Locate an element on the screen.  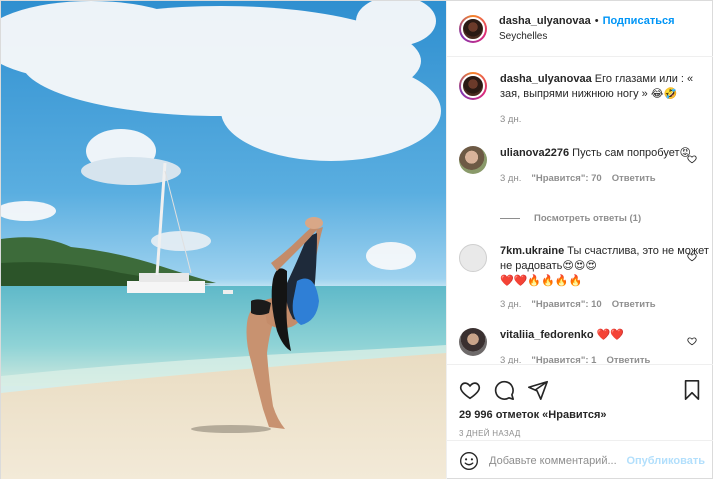
comment-meta: 3 дн. "Нравится": 70 Ответить is located at coordinates (604, 178).